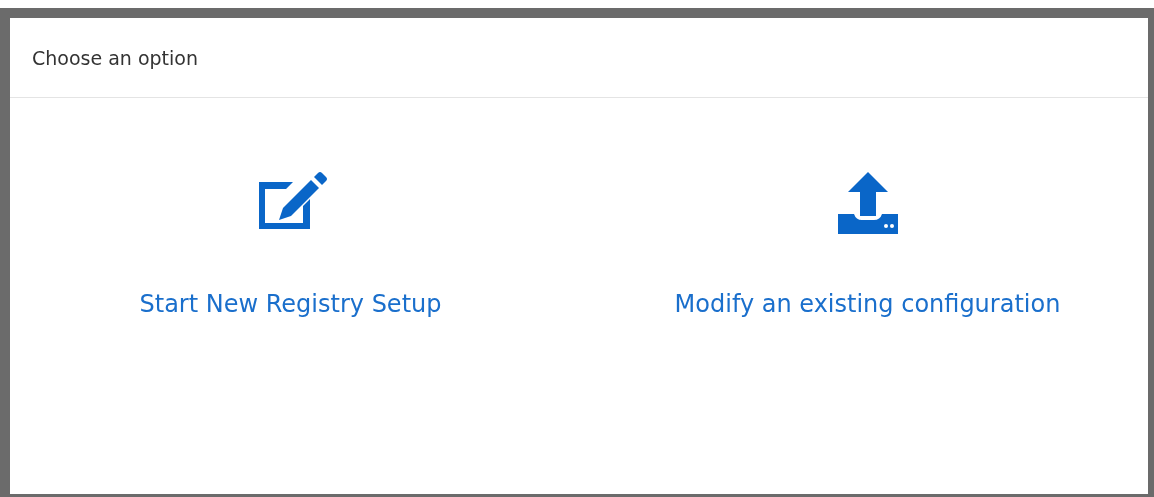 This screenshot has width=1154, height=497. Describe the element at coordinates (290, 304) in the screenshot. I see `option-link: Start New Registry Setup` at that location.